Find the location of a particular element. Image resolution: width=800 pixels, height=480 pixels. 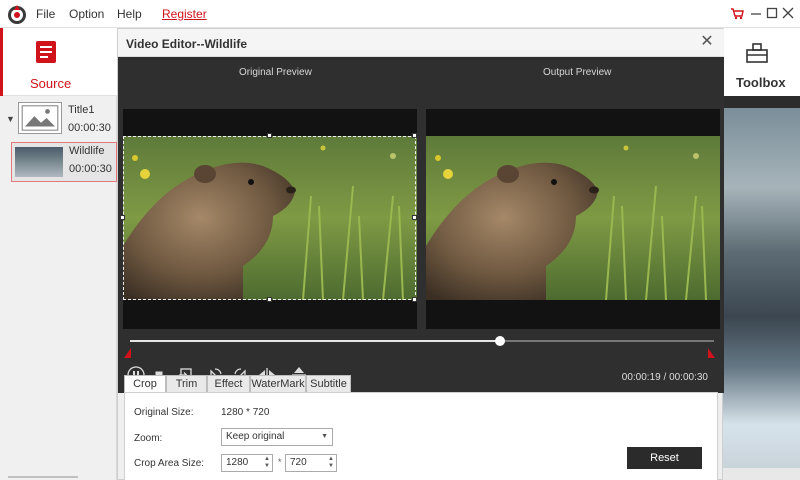

crop-handle-top is located at coordinates (269, 135).